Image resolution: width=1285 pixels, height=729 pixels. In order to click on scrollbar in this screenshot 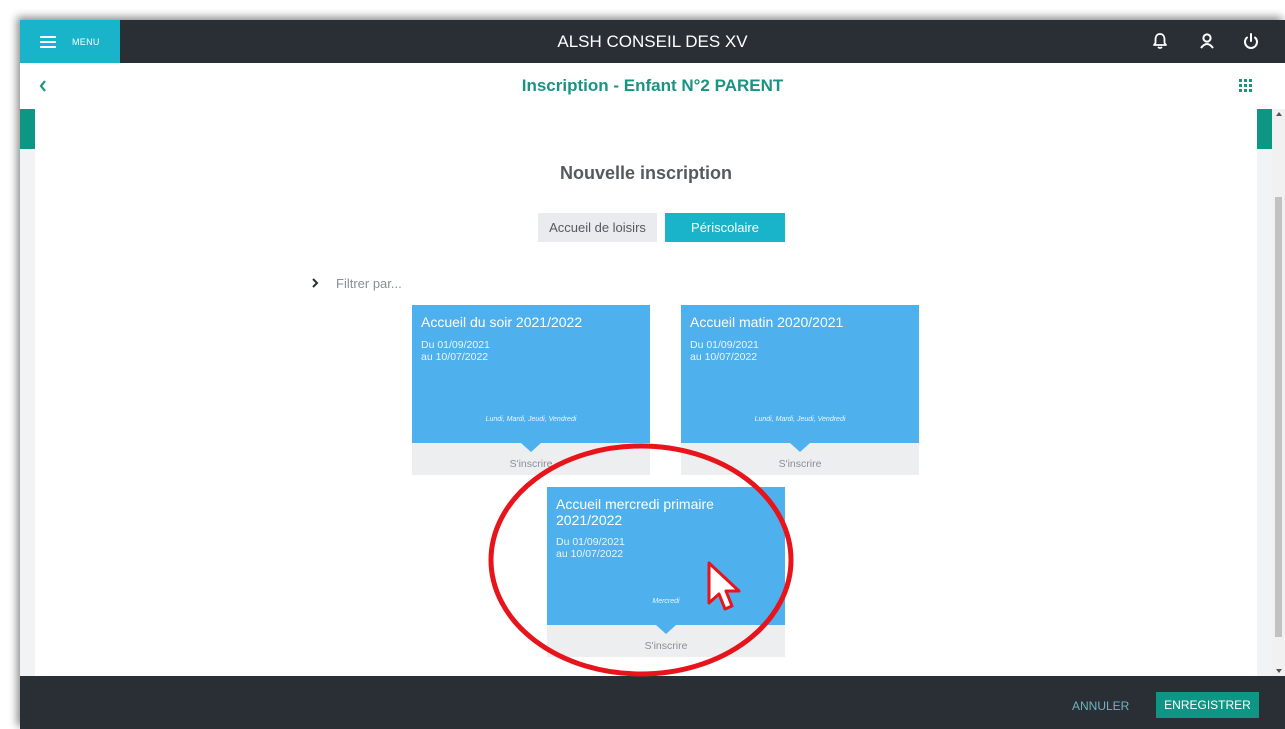, I will do `click(1278, 392)`.